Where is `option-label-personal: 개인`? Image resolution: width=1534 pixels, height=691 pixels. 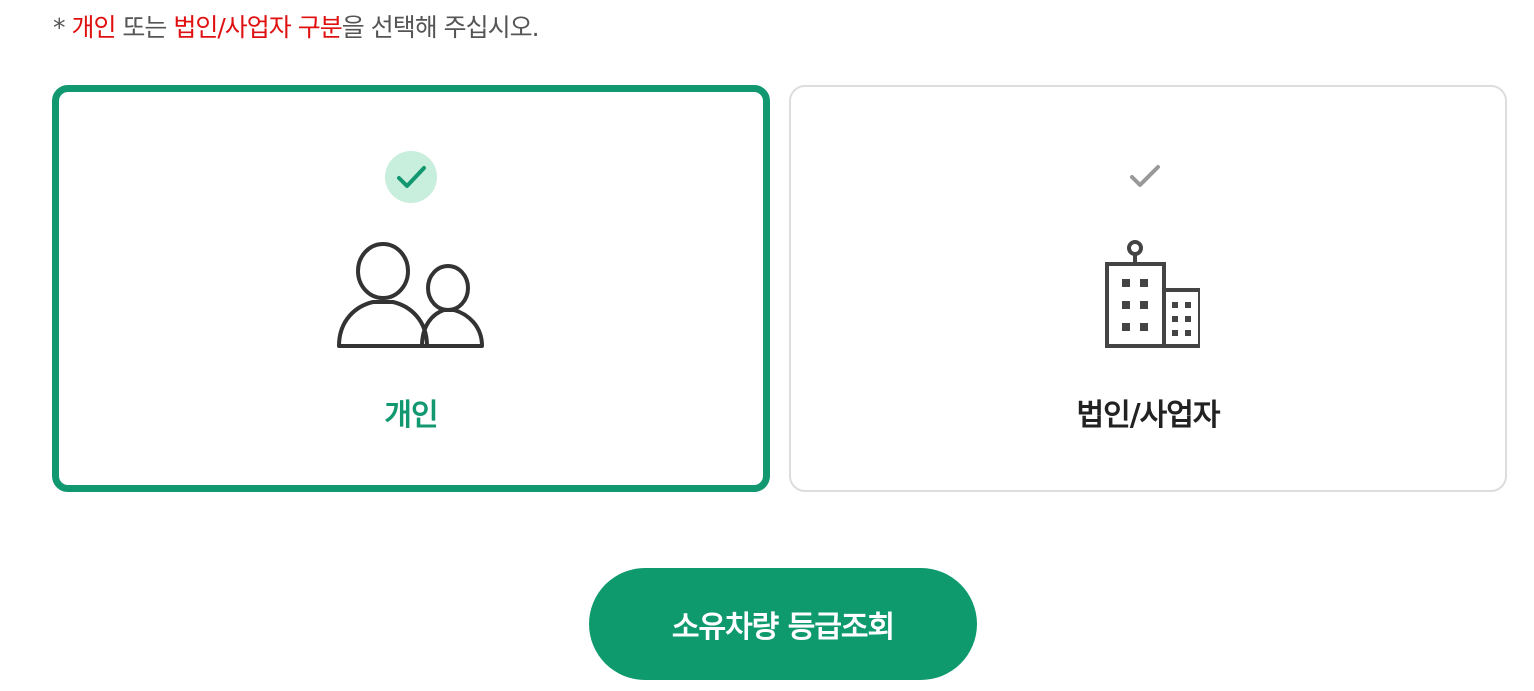 option-label-personal: 개인 is located at coordinates (411, 415).